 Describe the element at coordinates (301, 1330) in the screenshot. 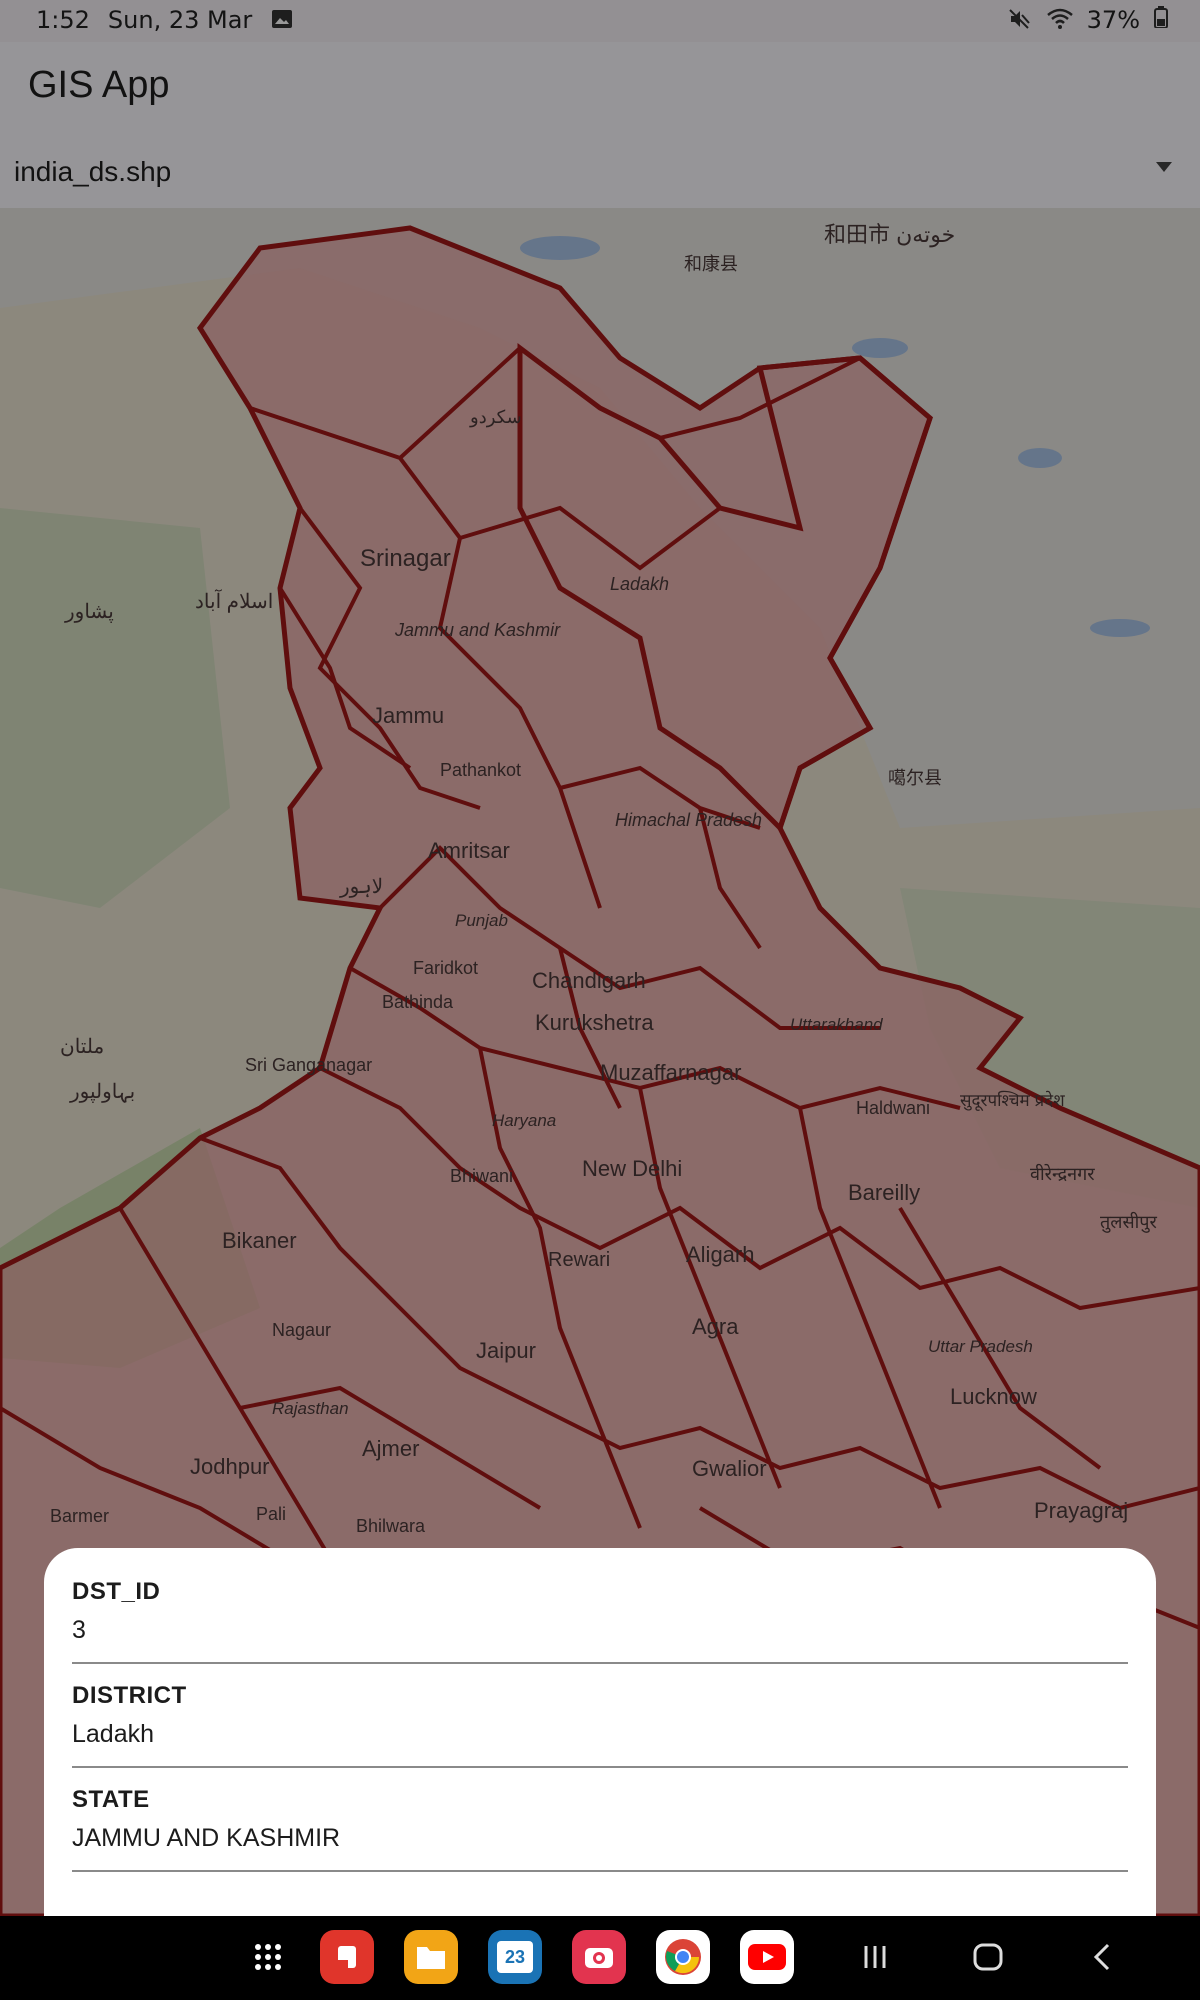

I see `map-label: Nagaur` at that location.